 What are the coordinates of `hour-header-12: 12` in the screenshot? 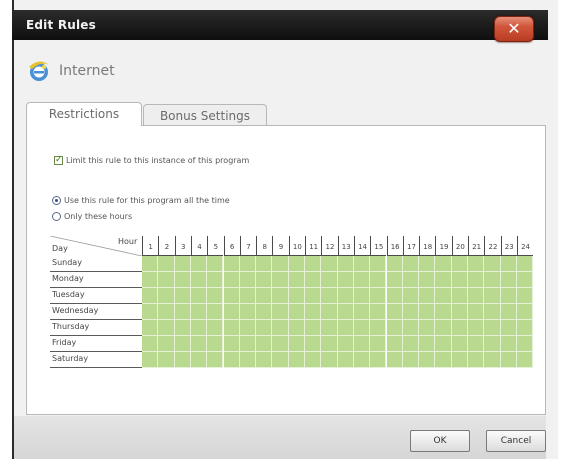 It's located at (329, 246).